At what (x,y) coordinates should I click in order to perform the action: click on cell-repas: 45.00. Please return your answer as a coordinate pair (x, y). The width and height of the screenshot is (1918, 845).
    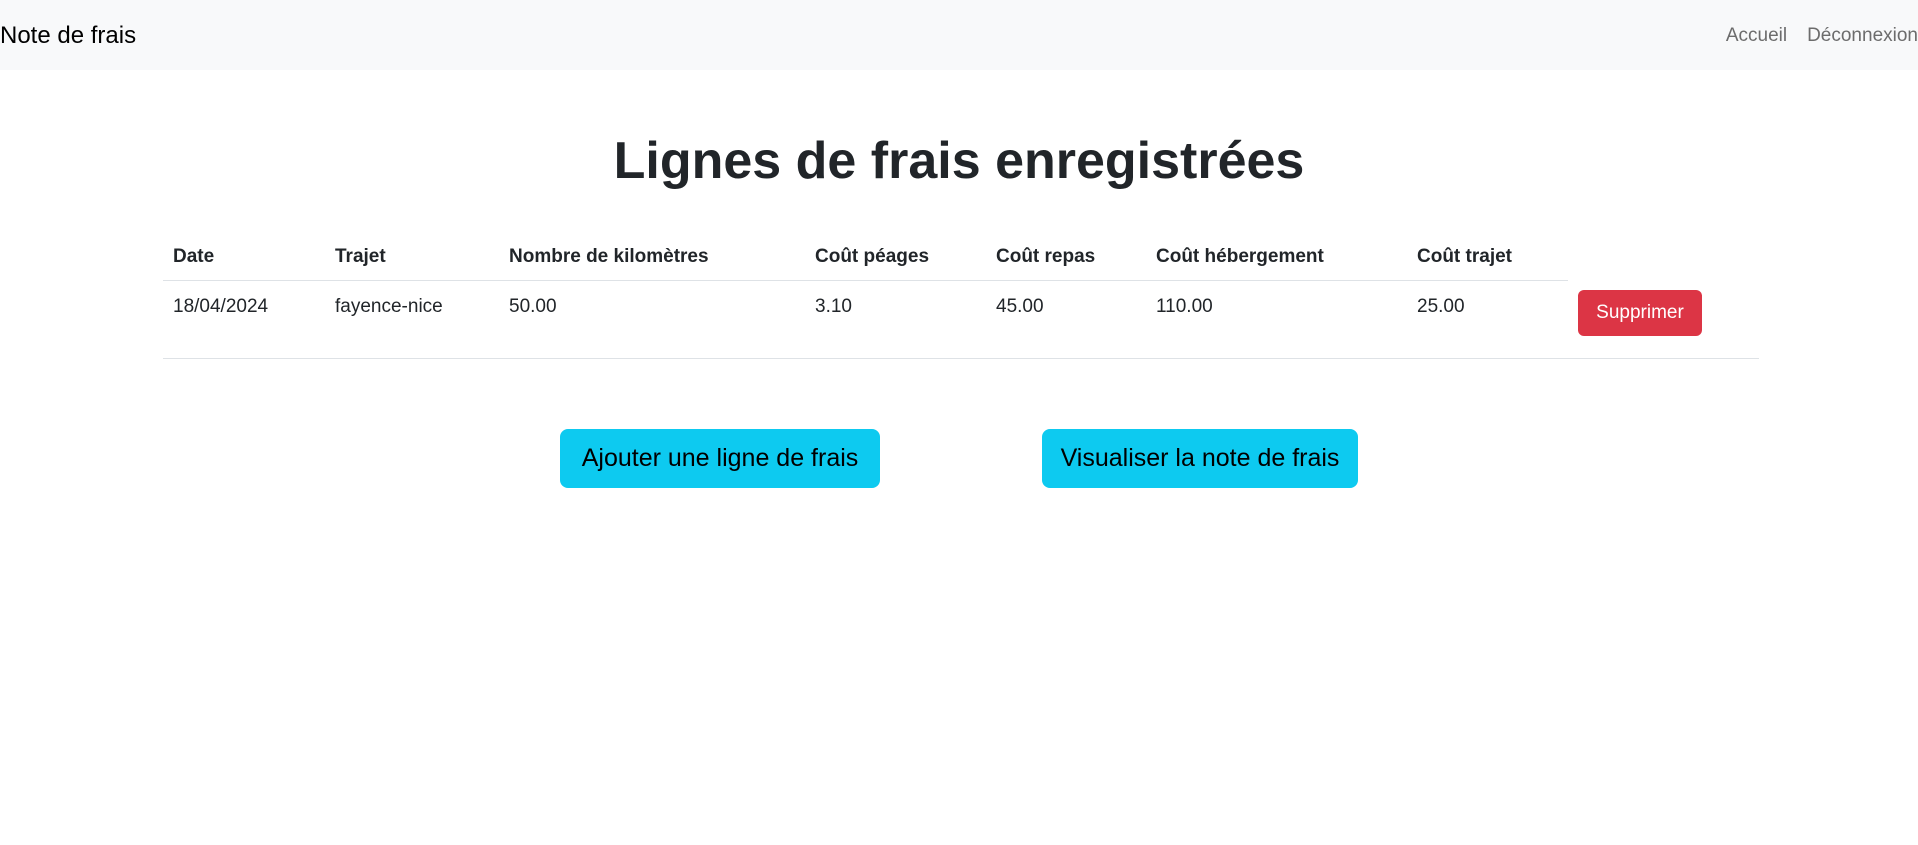
    Looking at the image, I should click on (1066, 319).